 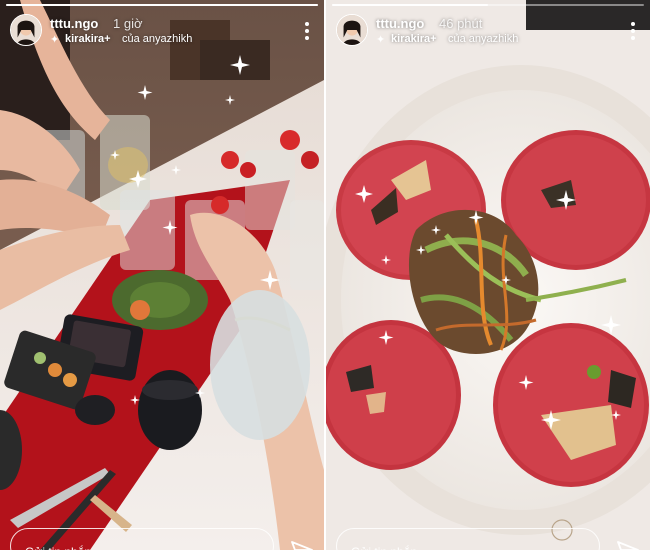 What do you see at coordinates (128, 23) in the screenshot?
I see `story-timestamp: 1 giờ` at bounding box center [128, 23].